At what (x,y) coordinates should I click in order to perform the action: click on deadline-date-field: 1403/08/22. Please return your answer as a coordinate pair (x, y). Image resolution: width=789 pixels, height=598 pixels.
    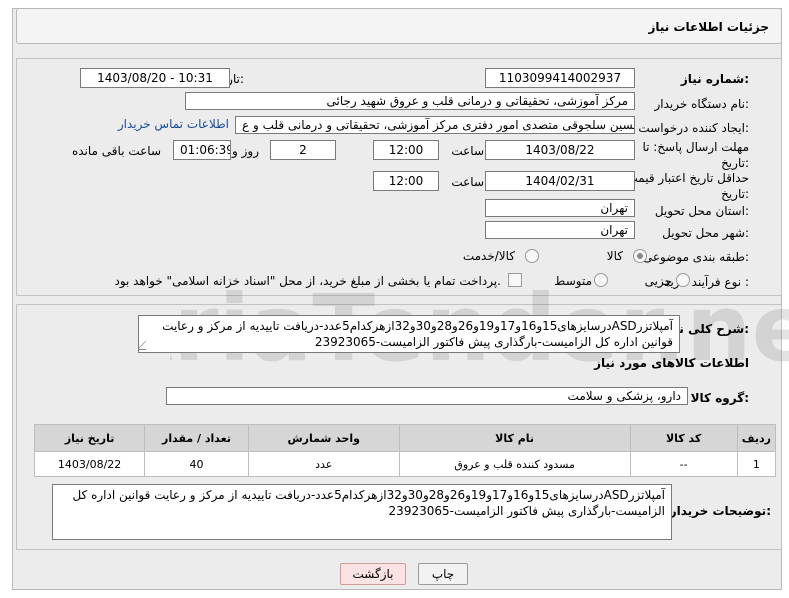
    Looking at the image, I should click on (560, 150).